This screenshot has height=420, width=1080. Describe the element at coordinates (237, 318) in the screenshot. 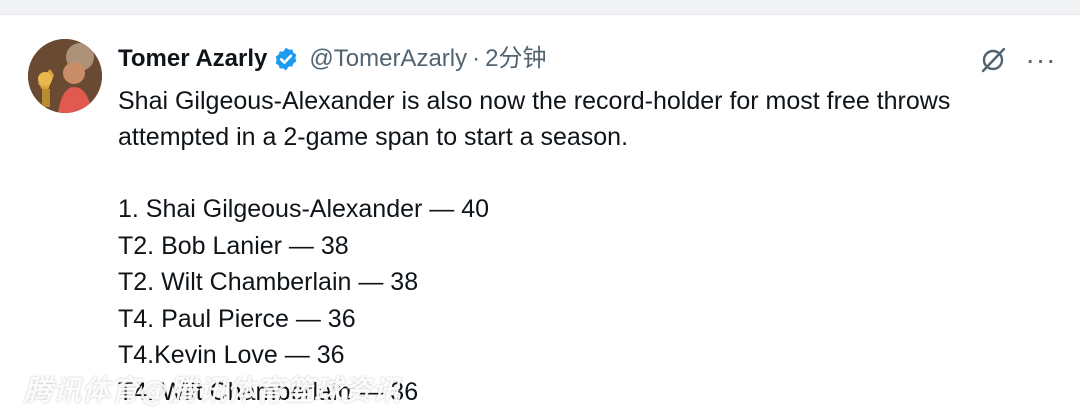

I see `list-item: T4. Paul Pierce — 36` at that location.